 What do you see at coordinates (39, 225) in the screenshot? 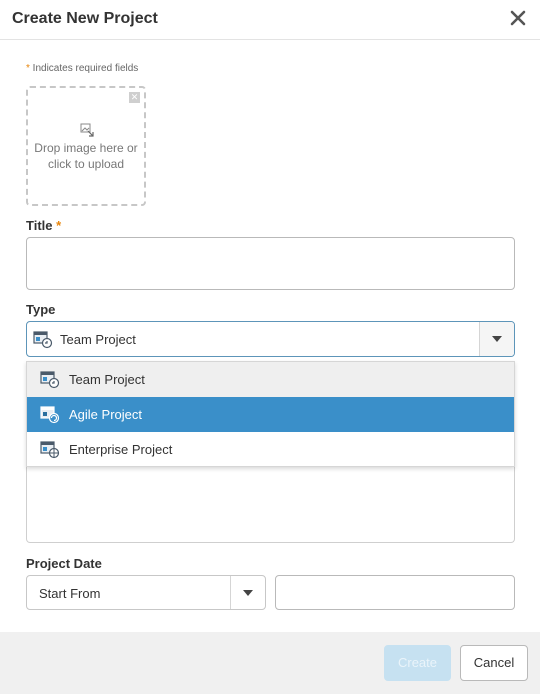
I see `title-label-text: Title` at bounding box center [39, 225].